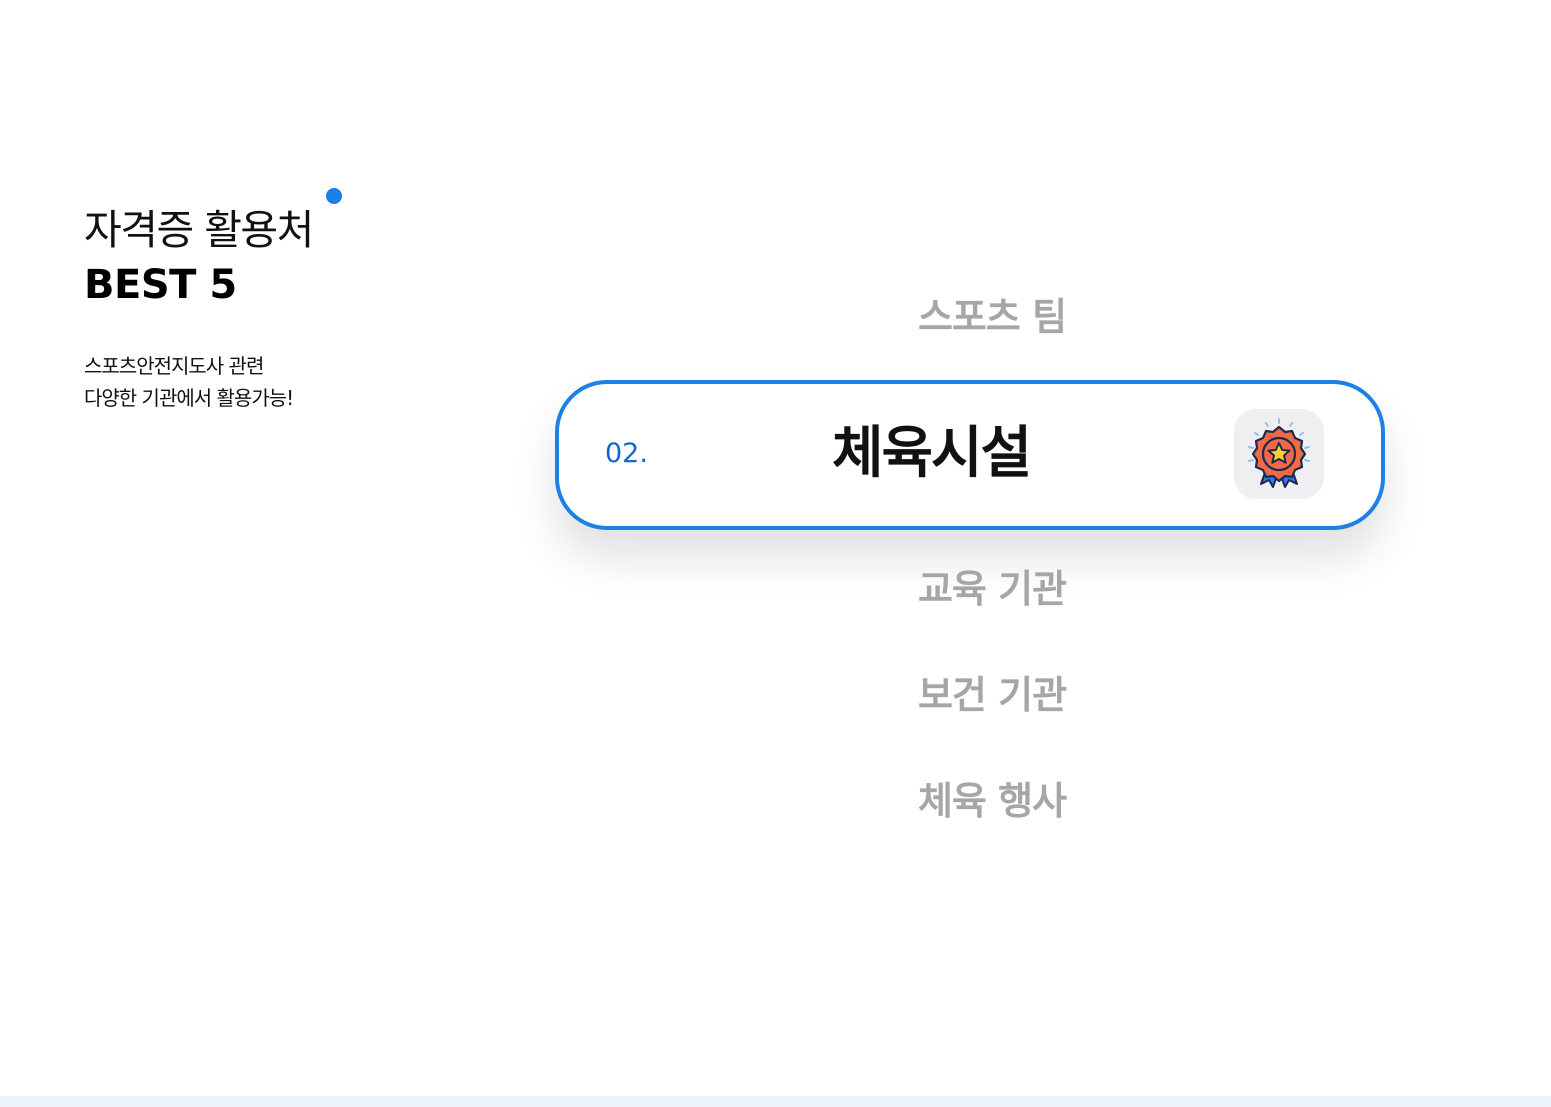  What do you see at coordinates (775, 1101) in the screenshot?
I see `bottom-divider` at bounding box center [775, 1101].